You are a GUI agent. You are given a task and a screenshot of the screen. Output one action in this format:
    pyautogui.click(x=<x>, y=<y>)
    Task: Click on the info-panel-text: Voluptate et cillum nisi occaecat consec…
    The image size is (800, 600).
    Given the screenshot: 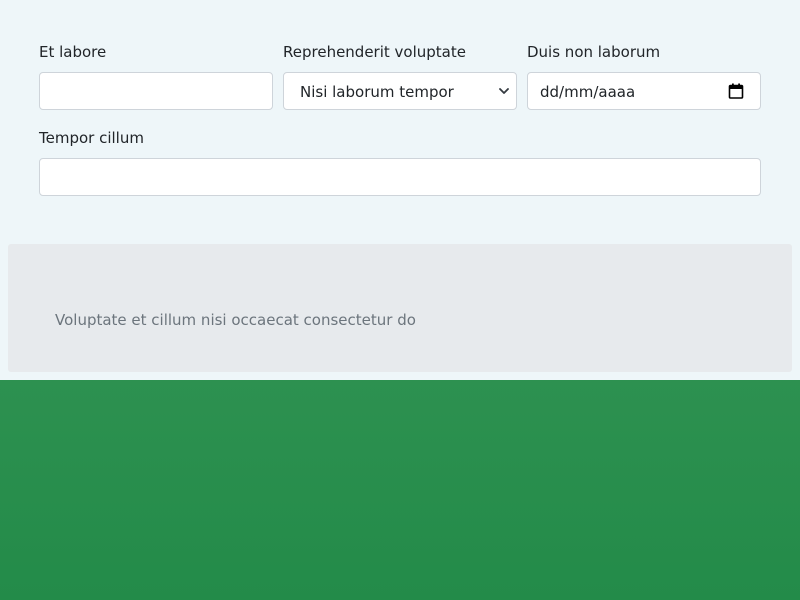 What is the action you would take?
    pyautogui.click(x=235, y=320)
    